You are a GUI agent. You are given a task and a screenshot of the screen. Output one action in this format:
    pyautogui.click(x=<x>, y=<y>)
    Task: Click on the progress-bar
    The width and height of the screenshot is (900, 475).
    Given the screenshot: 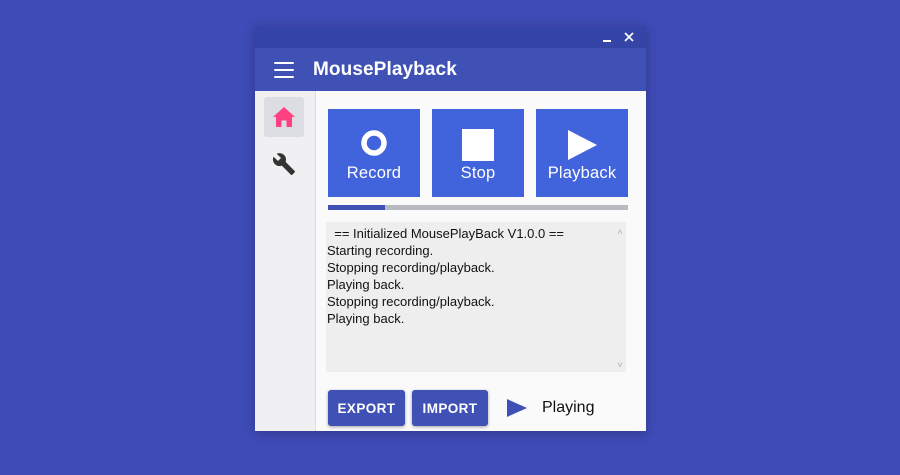 What is the action you would take?
    pyautogui.click(x=478, y=207)
    